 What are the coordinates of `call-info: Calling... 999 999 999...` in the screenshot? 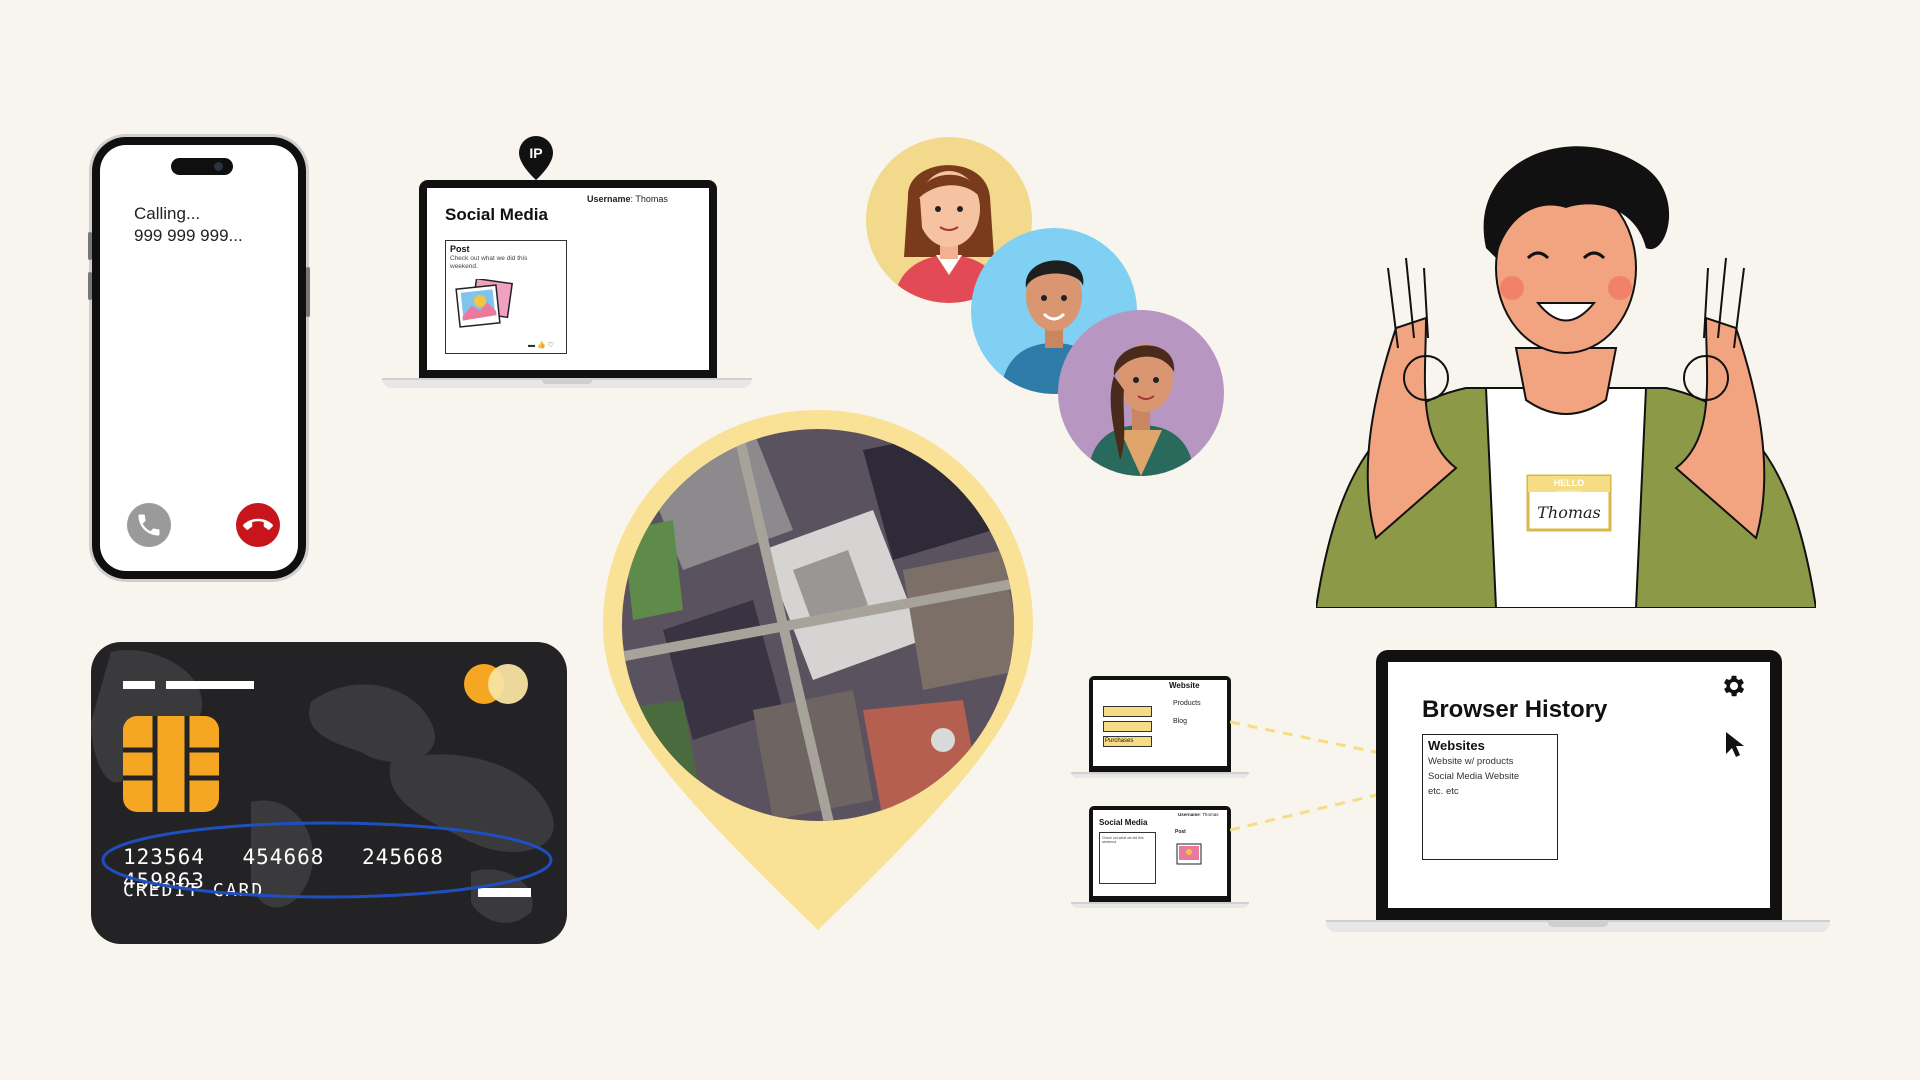 It's located at (188, 225).